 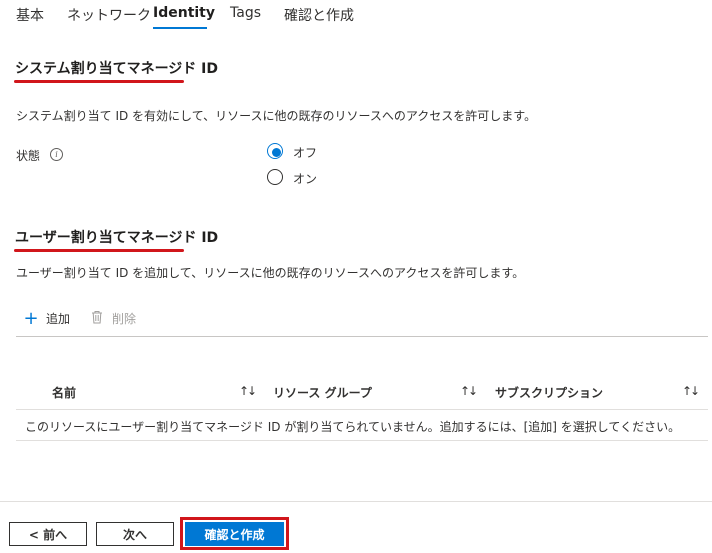 I want to click on table-header-divider, so click(x=362, y=409).